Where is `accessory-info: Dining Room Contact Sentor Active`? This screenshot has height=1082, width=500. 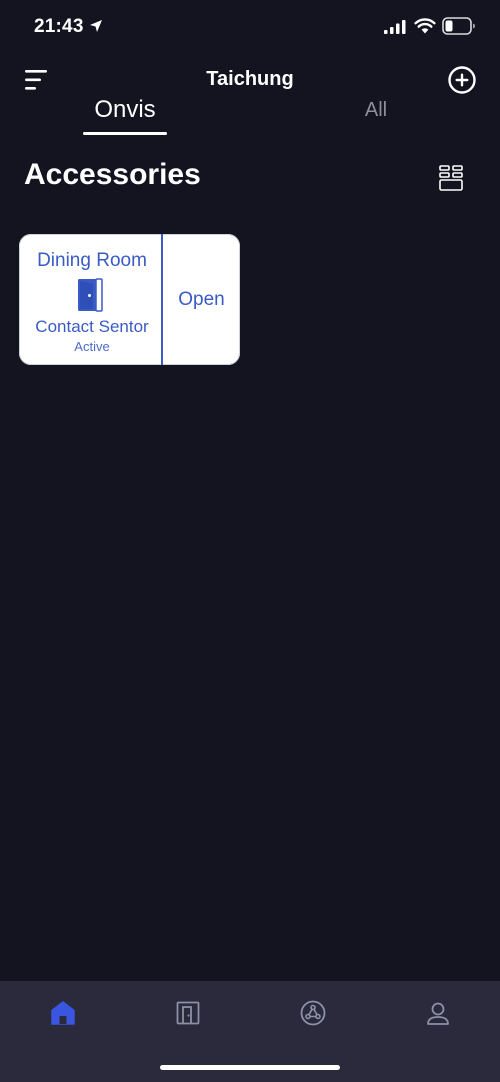
accessory-info: Dining Room Contact Sentor Active is located at coordinates (90, 299).